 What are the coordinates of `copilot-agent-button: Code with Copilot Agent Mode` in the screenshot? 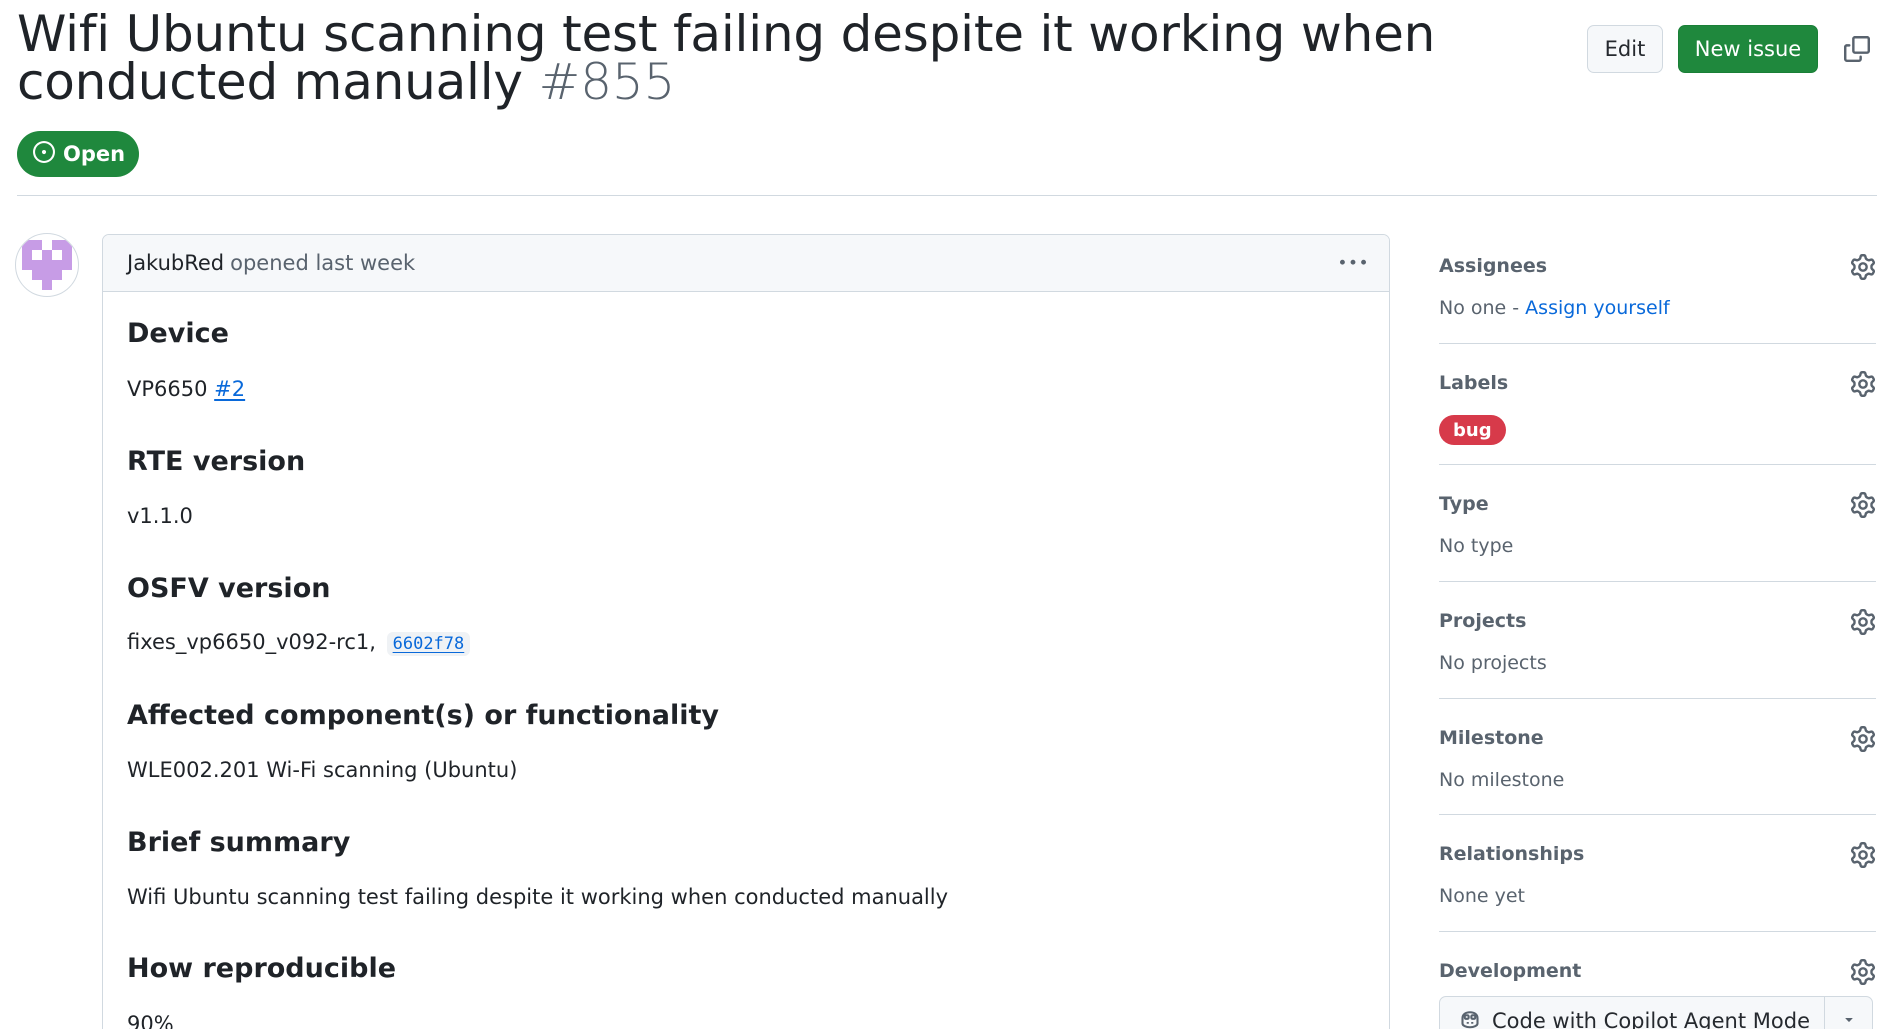 It's located at (1656, 1012).